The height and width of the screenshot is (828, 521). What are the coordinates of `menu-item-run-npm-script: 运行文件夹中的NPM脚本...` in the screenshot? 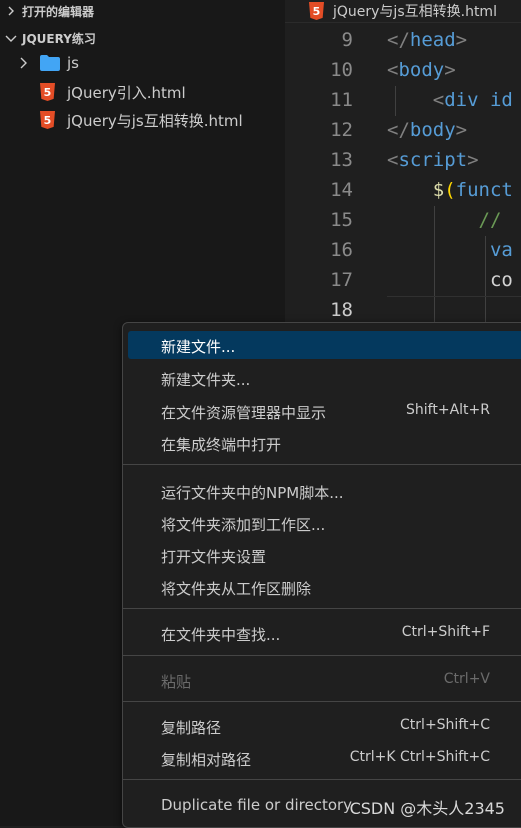 It's located at (324, 491).